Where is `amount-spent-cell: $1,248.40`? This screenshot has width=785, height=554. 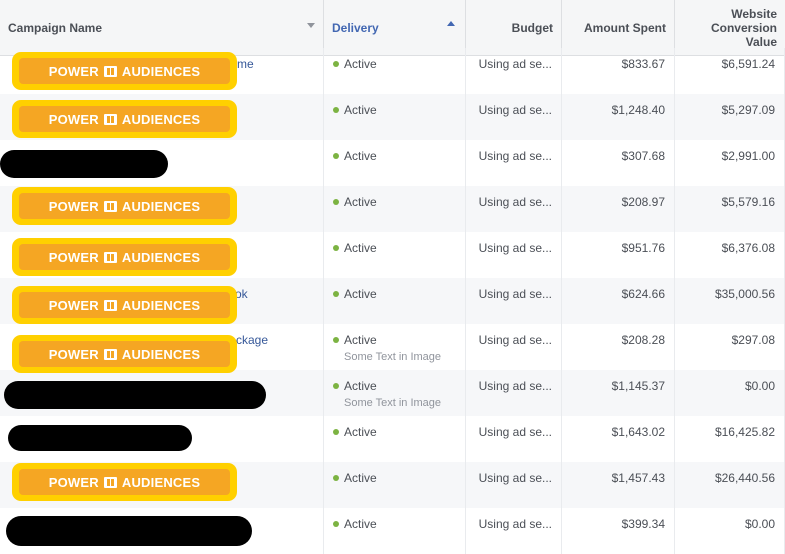
amount-spent-cell: $1,248.40 is located at coordinates (618, 117).